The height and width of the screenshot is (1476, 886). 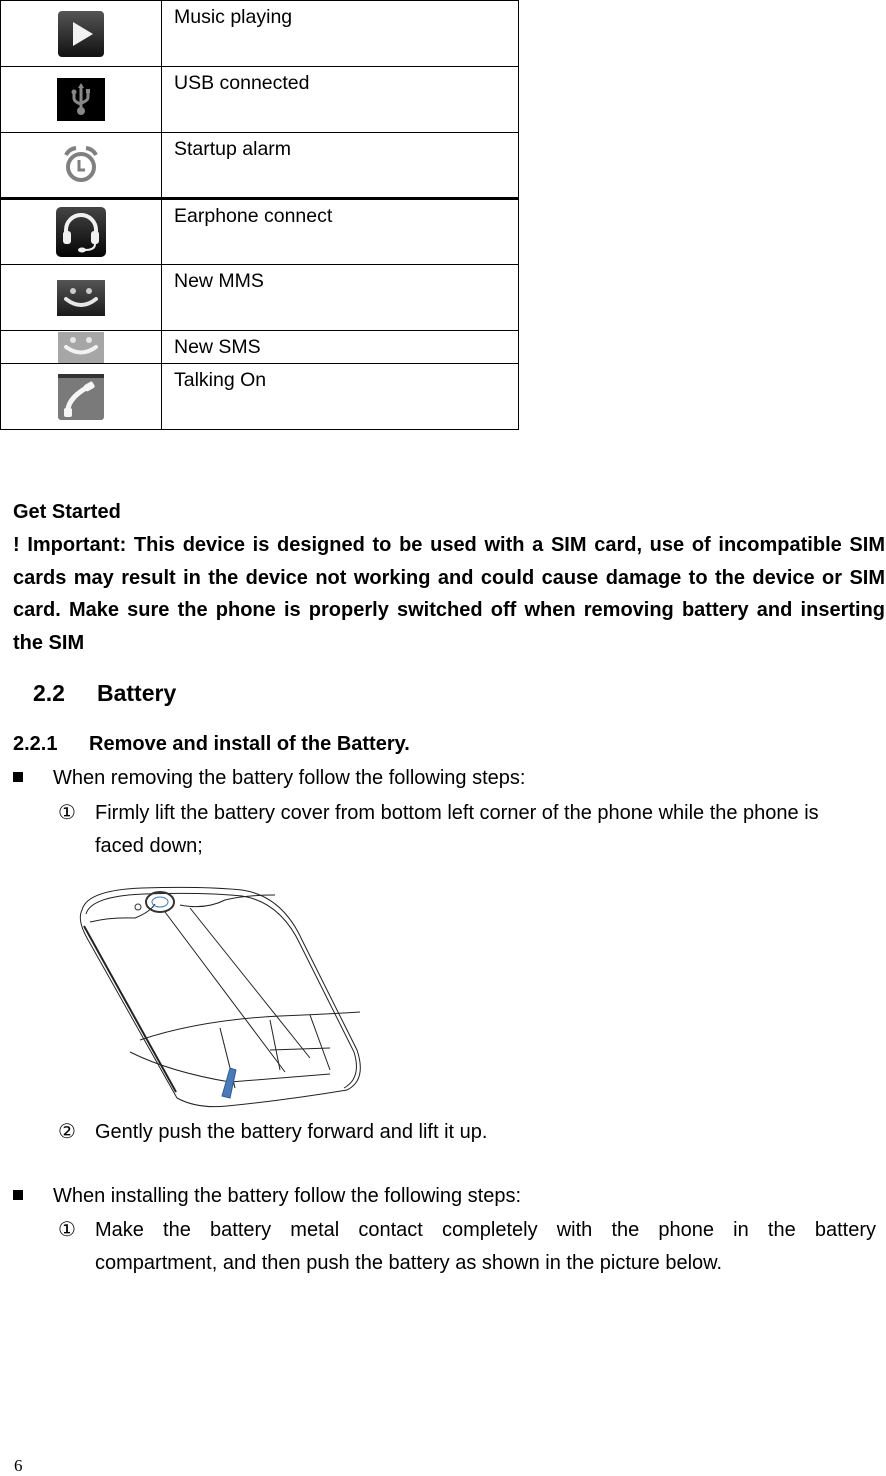 I want to click on table-row: Earphone connect, so click(x=259, y=231).